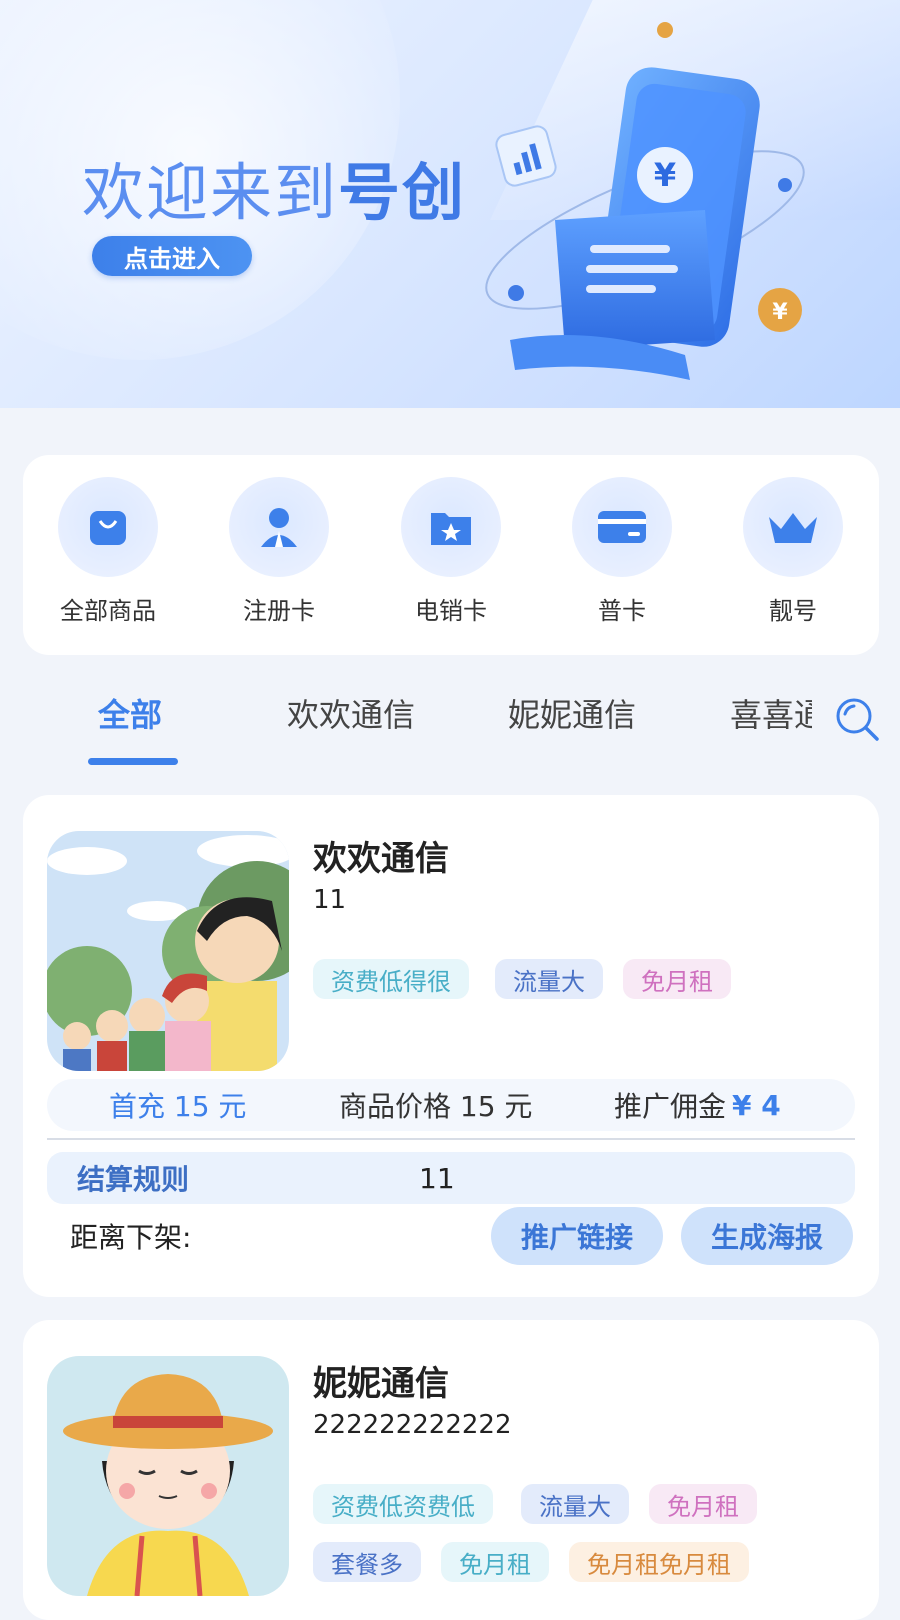 Image resolution: width=900 pixels, height=1620 pixels. Describe the element at coordinates (451, 611) in the screenshot. I see `category-label: 电销卡` at that location.